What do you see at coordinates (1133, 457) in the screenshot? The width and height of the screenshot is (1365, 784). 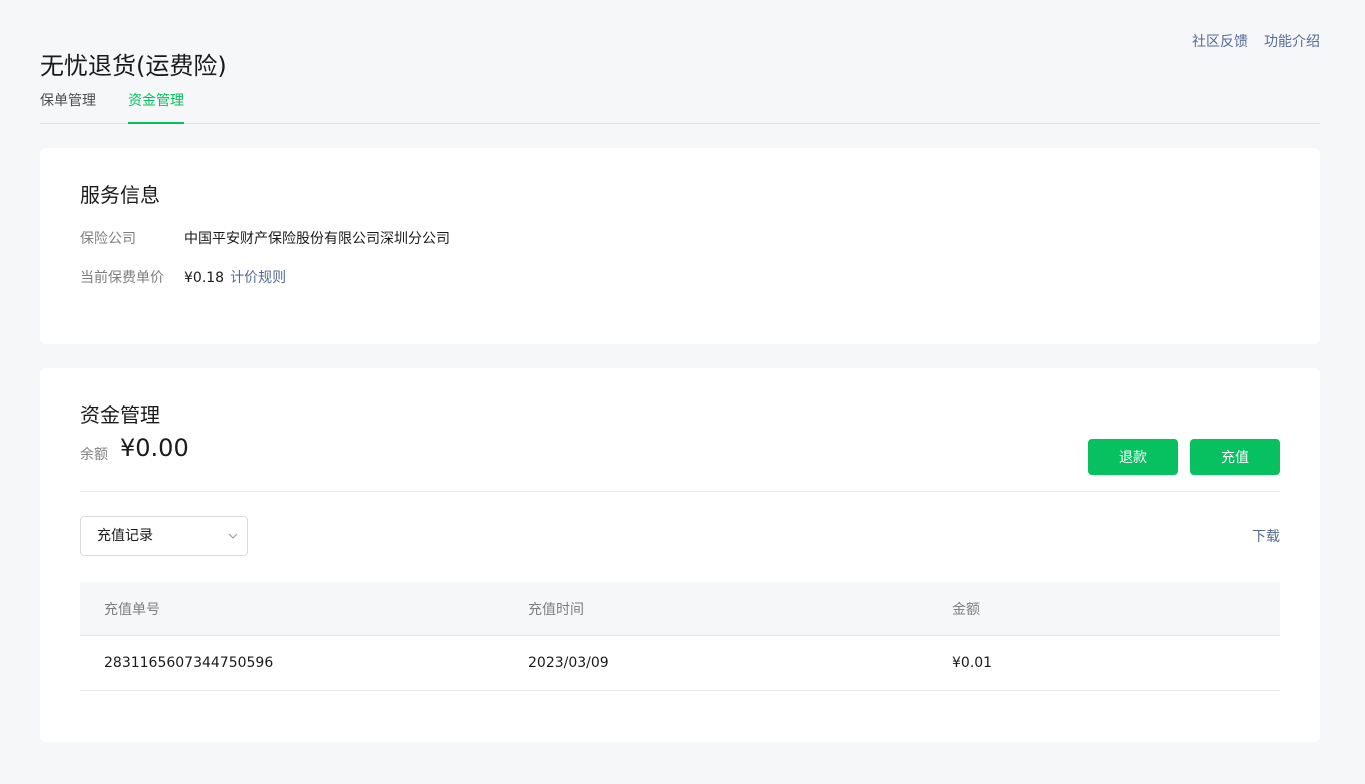 I see `refund-button: 退款` at bounding box center [1133, 457].